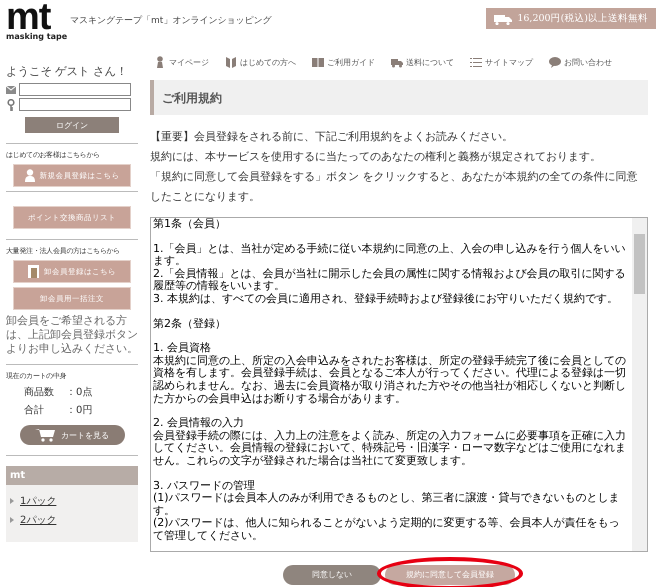 This screenshot has height=587, width=668. What do you see at coordinates (38, 501) in the screenshot?
I see `category-link: 1パック` at bounding box center [38, 501].